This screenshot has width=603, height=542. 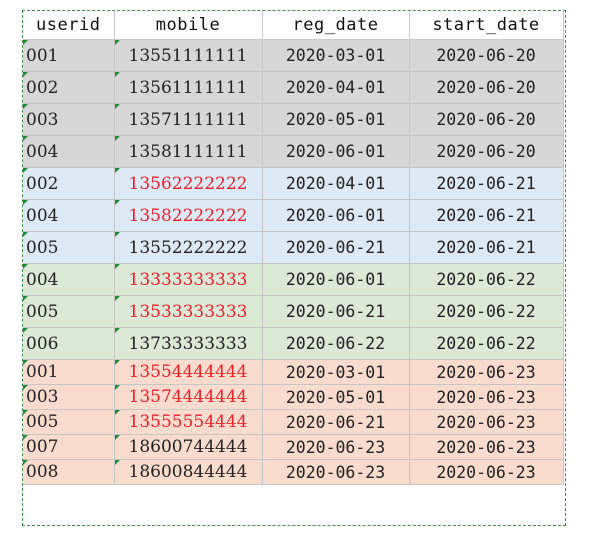 I want to click on table-row: 004 13333333333 2020-06-01 2020-06-22, so click(x=293, y=279).